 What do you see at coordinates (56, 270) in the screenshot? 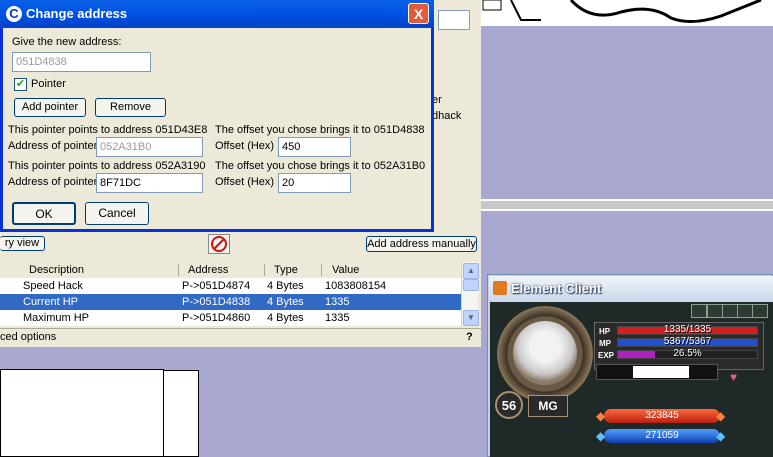
I see `column-description: Description` at bounding box center [56, 270].